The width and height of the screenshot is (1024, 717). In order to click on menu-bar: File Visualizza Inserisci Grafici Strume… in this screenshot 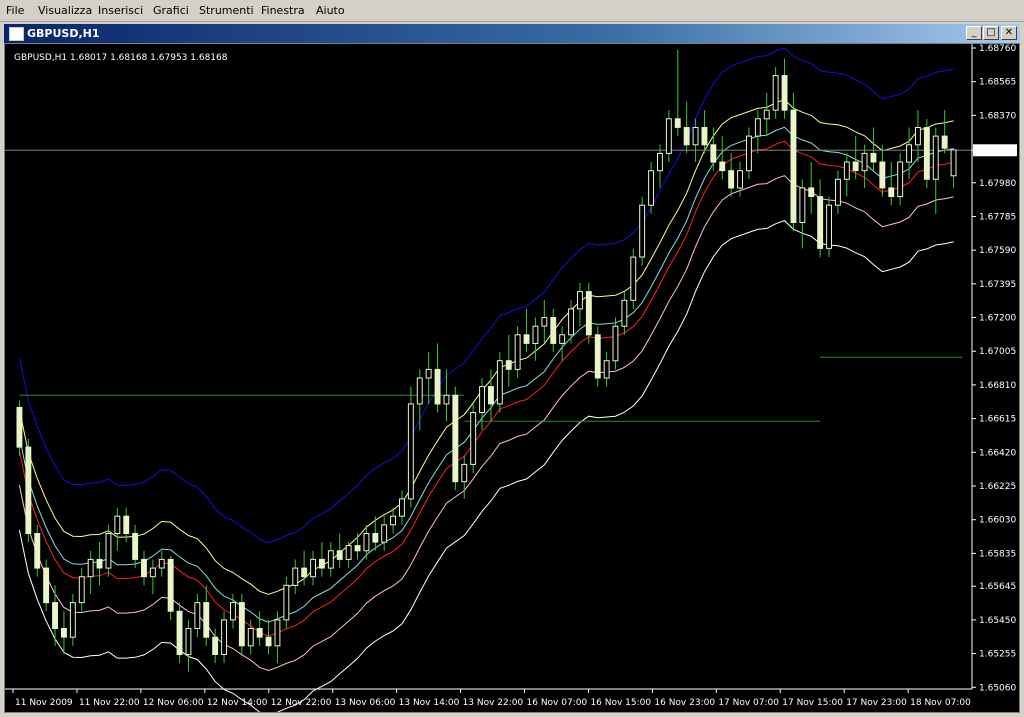, I will do `click(512, 11)`.